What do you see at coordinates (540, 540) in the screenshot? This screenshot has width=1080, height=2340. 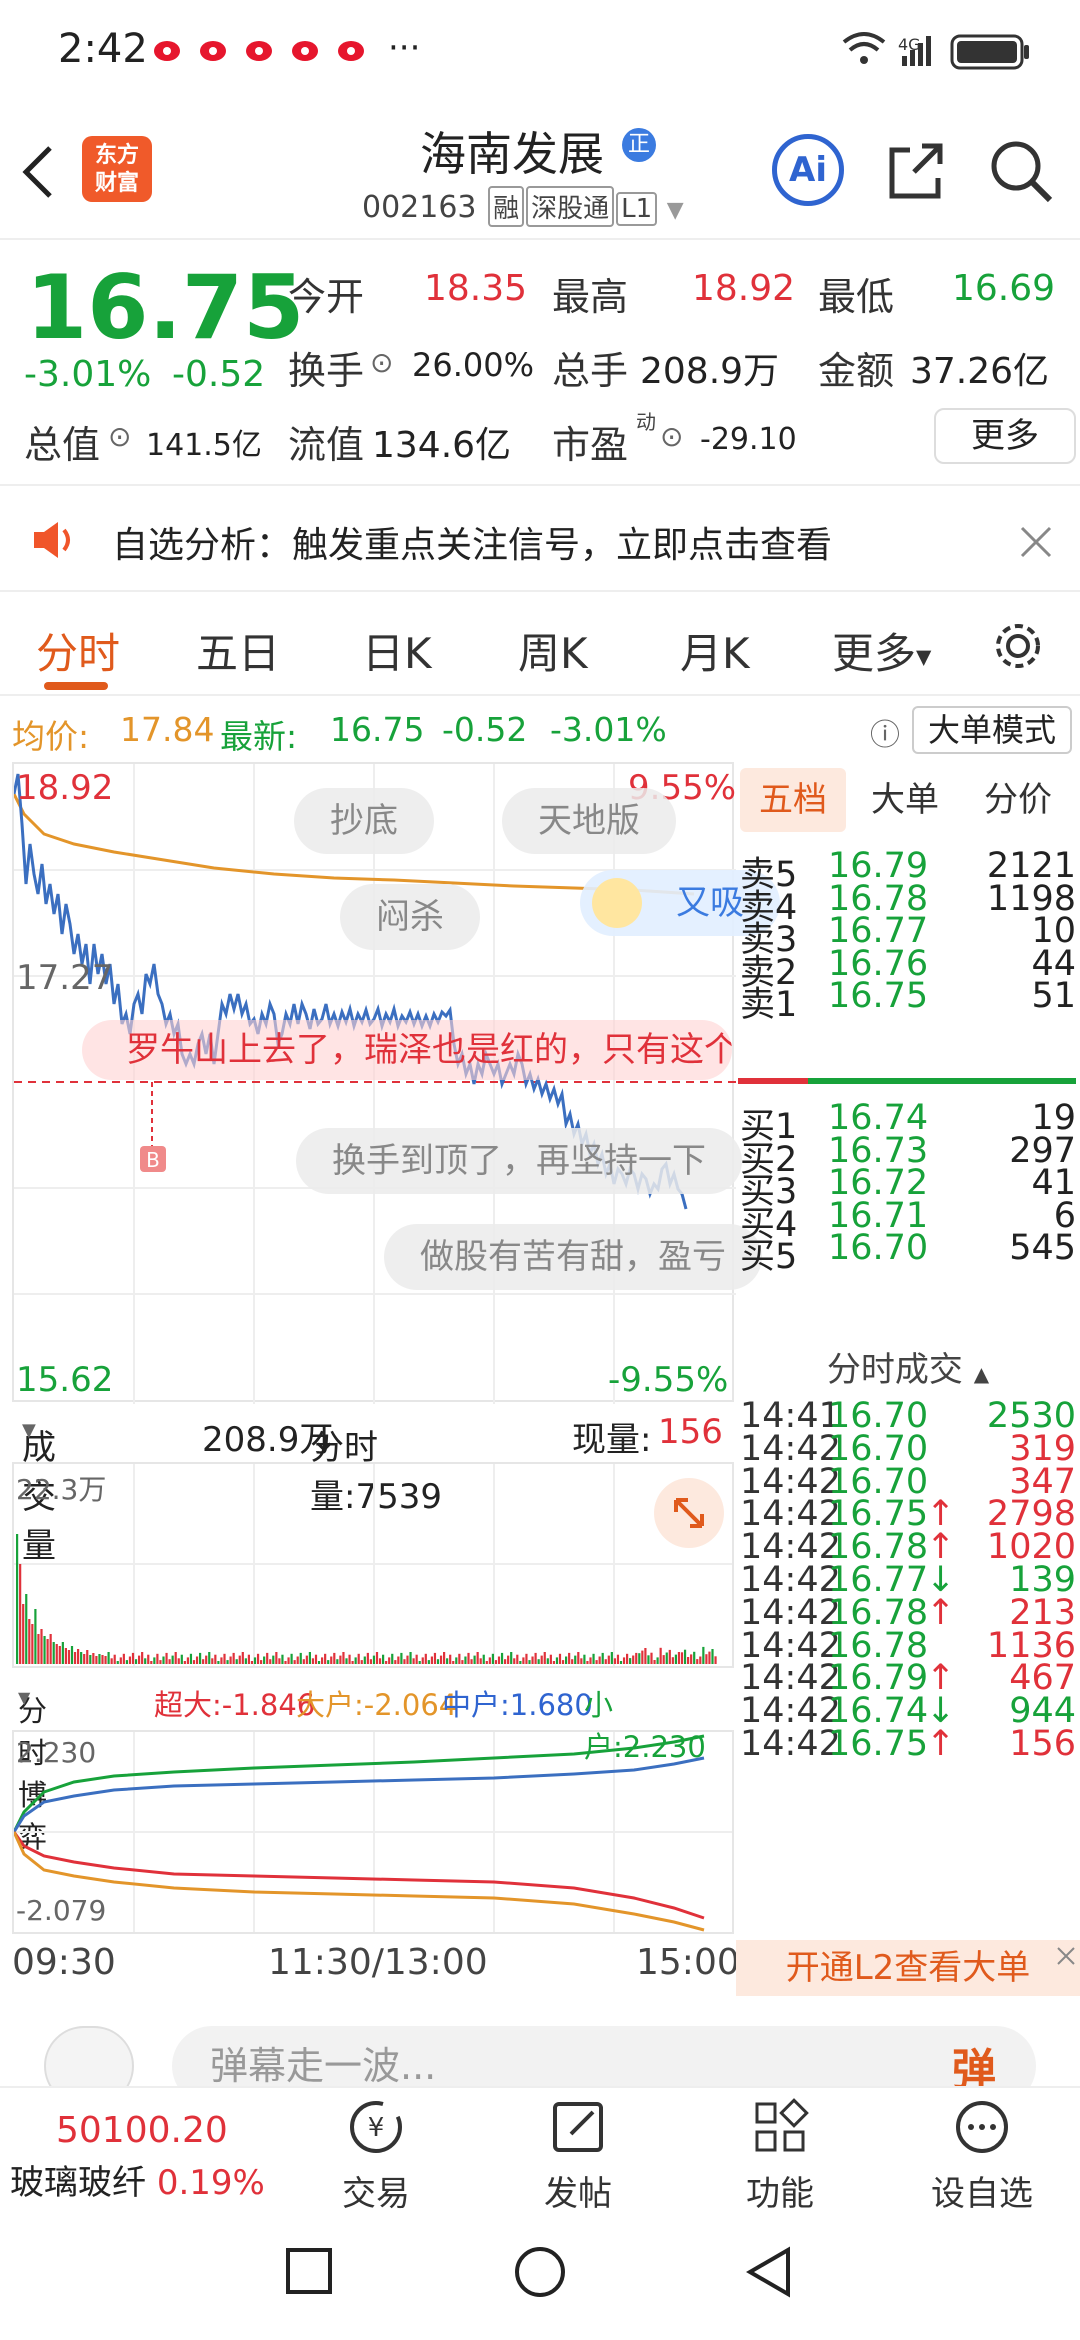 I see `analysis-banner: 自选分析：触发重点关注信号，立即点击查看` at bounding box center [540, 540].